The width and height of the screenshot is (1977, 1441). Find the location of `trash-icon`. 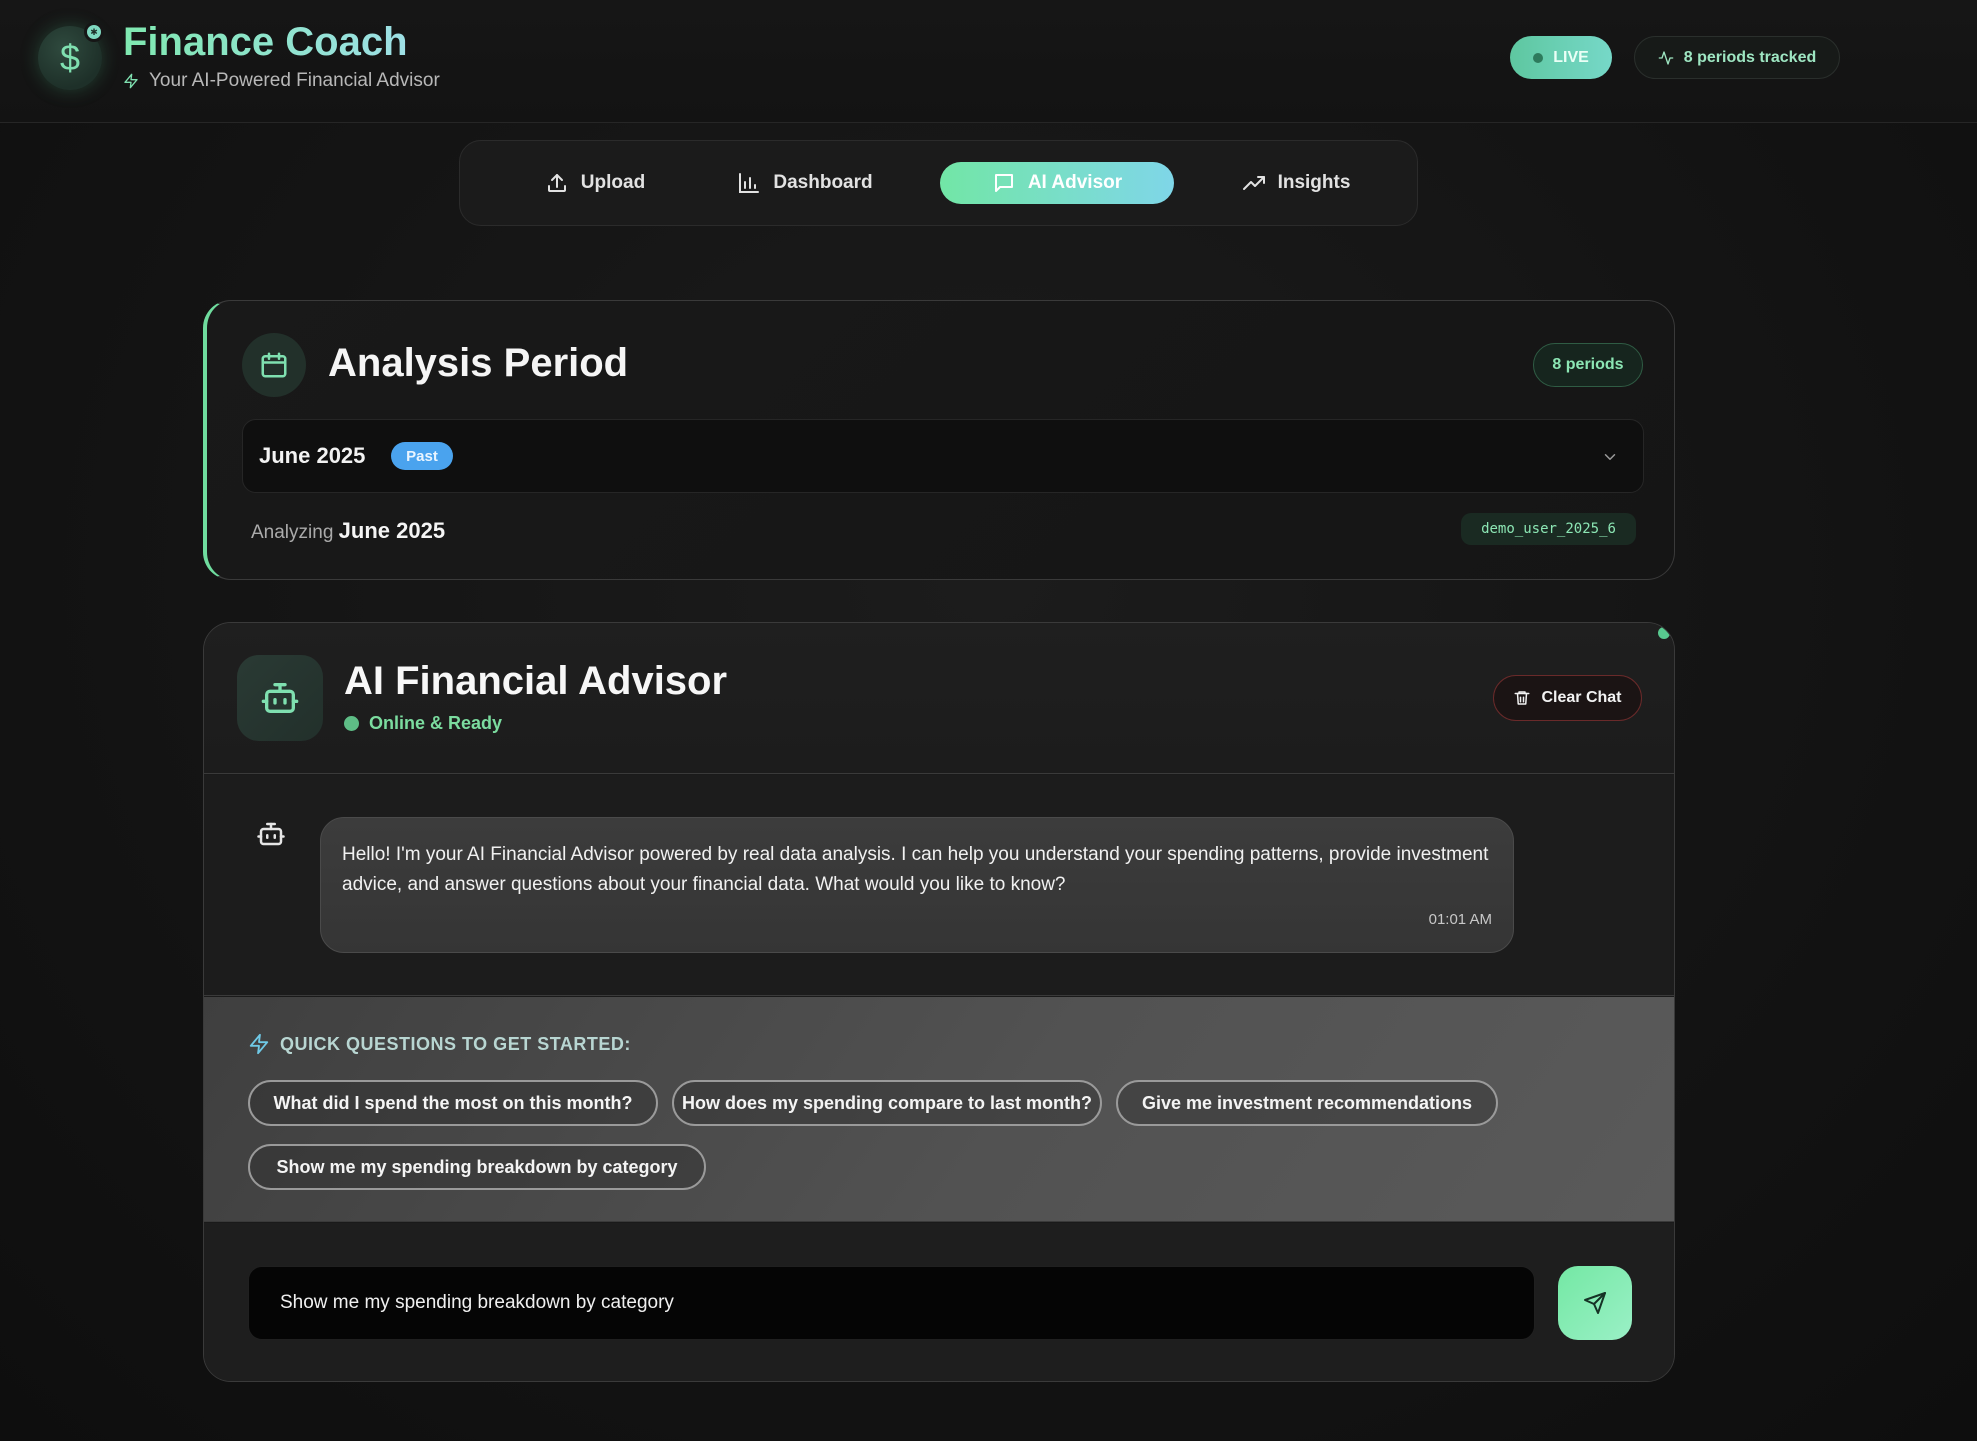

trash-icon is located at coordinates (1522, 698).